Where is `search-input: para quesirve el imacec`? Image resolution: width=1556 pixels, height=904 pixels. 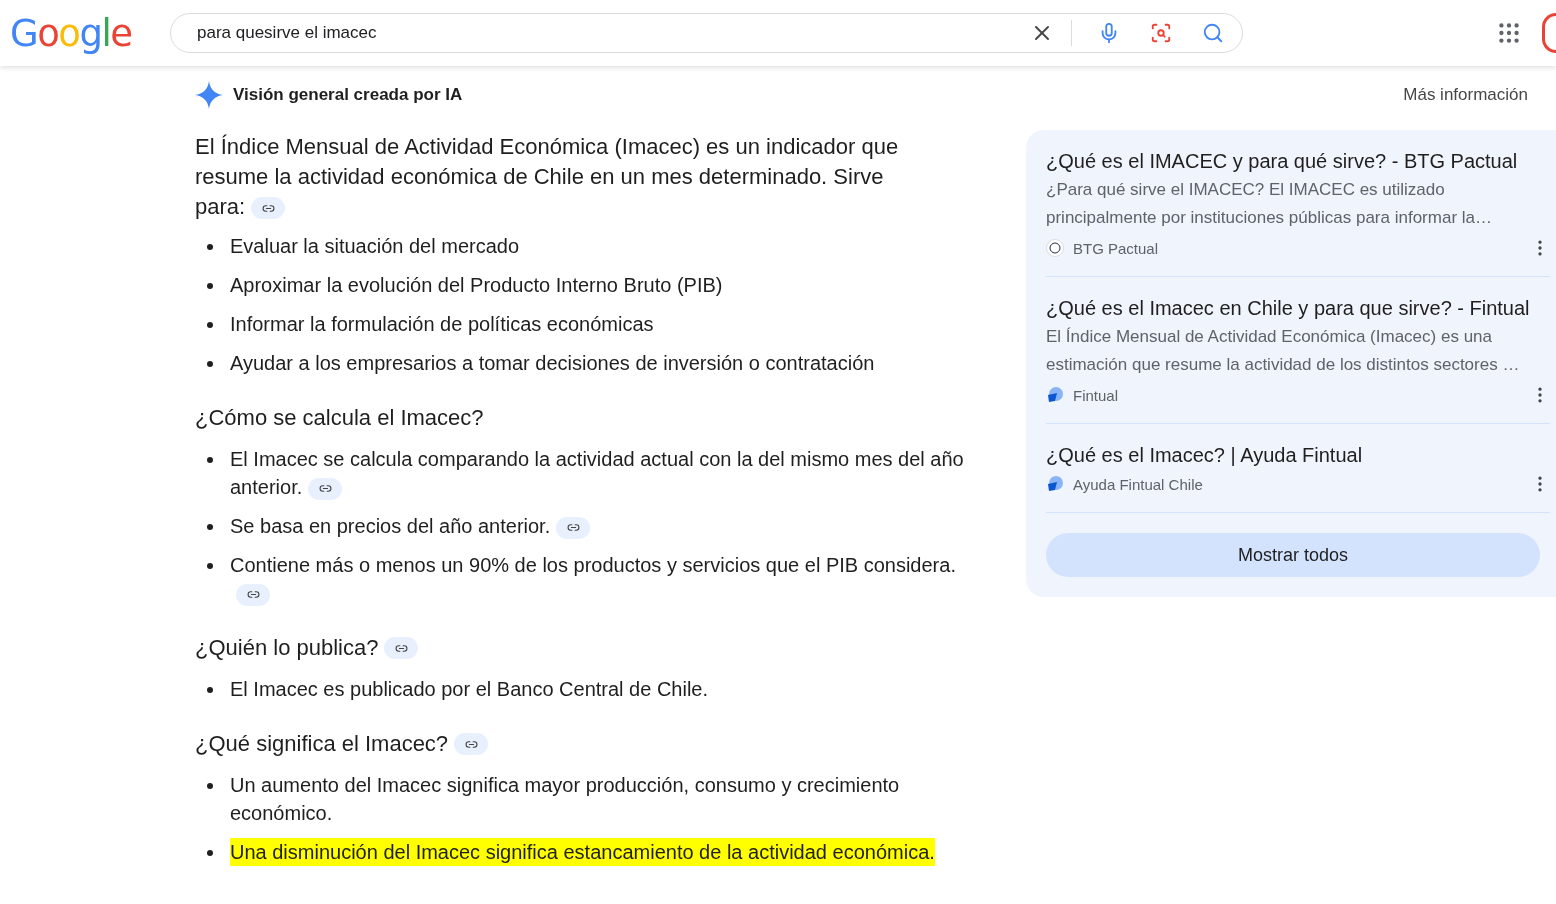
search-input: para quesirve el imacec is located at coordinates (600, 33).